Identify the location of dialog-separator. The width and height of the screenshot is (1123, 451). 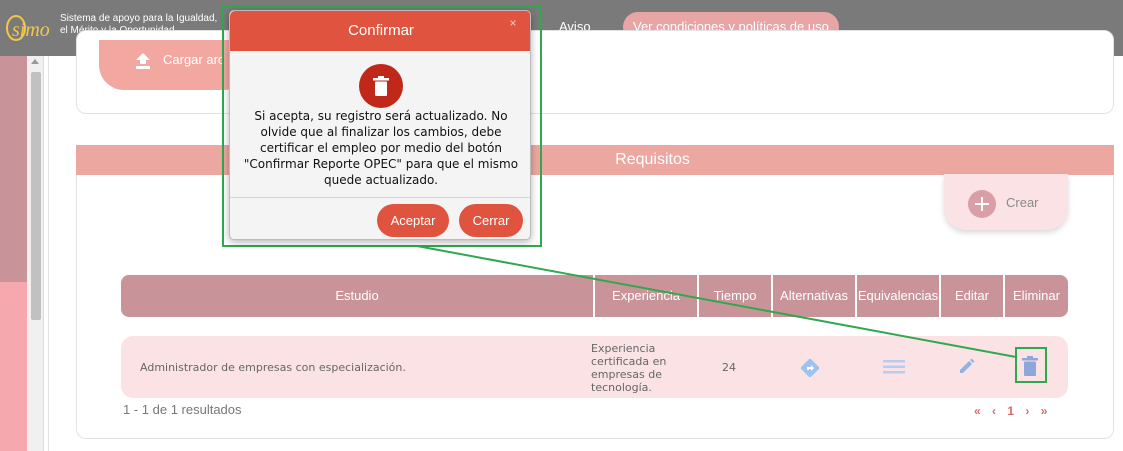
(380, 197).